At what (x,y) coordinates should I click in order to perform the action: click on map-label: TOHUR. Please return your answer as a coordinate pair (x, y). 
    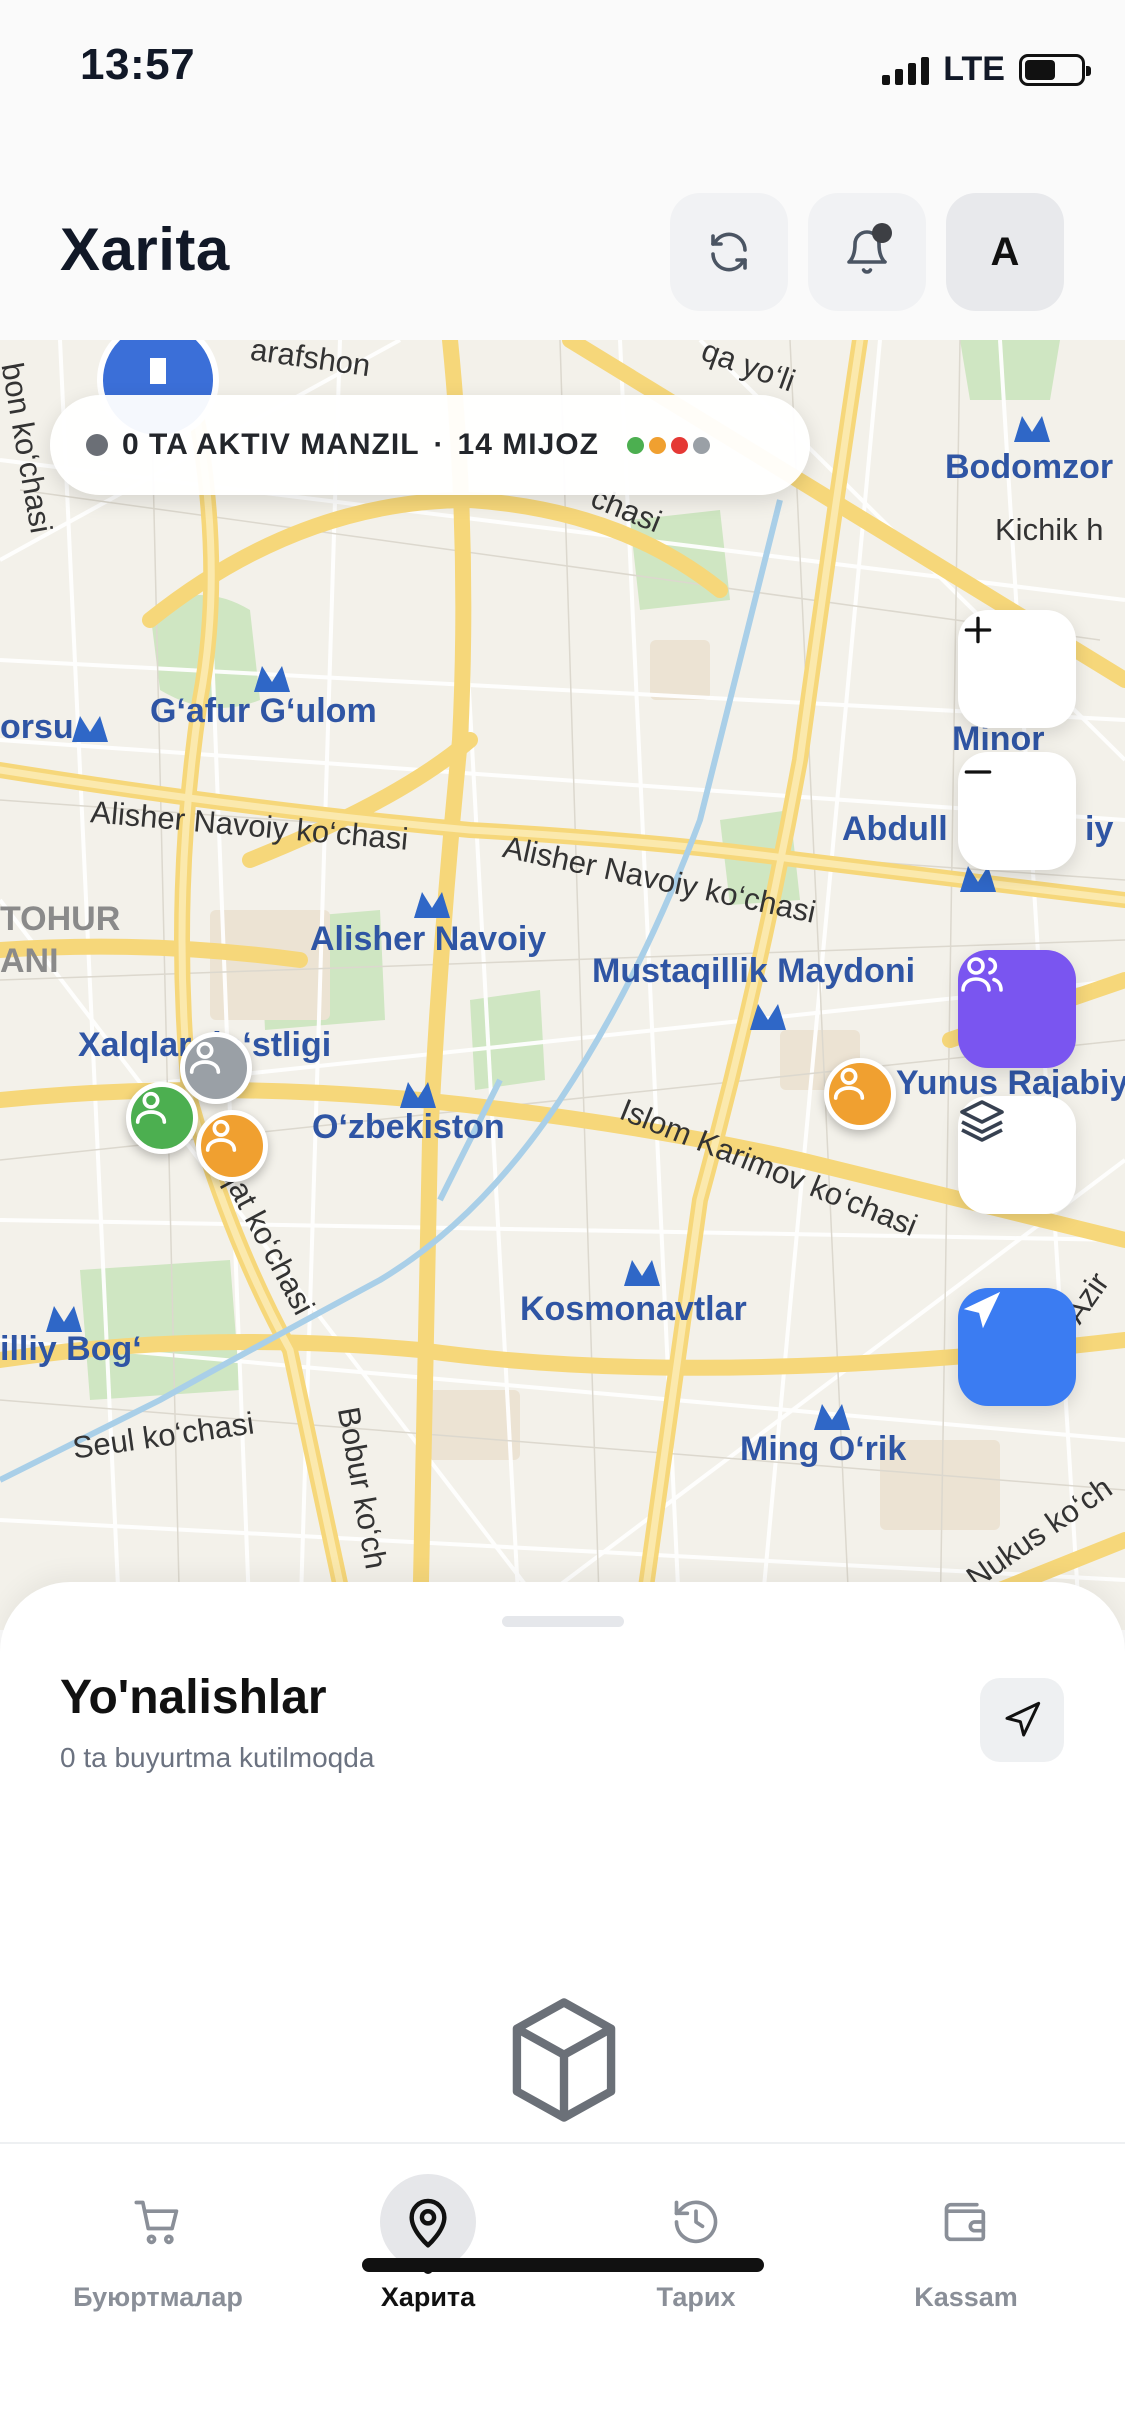
    Looking at the image, I should click on (60, 919).